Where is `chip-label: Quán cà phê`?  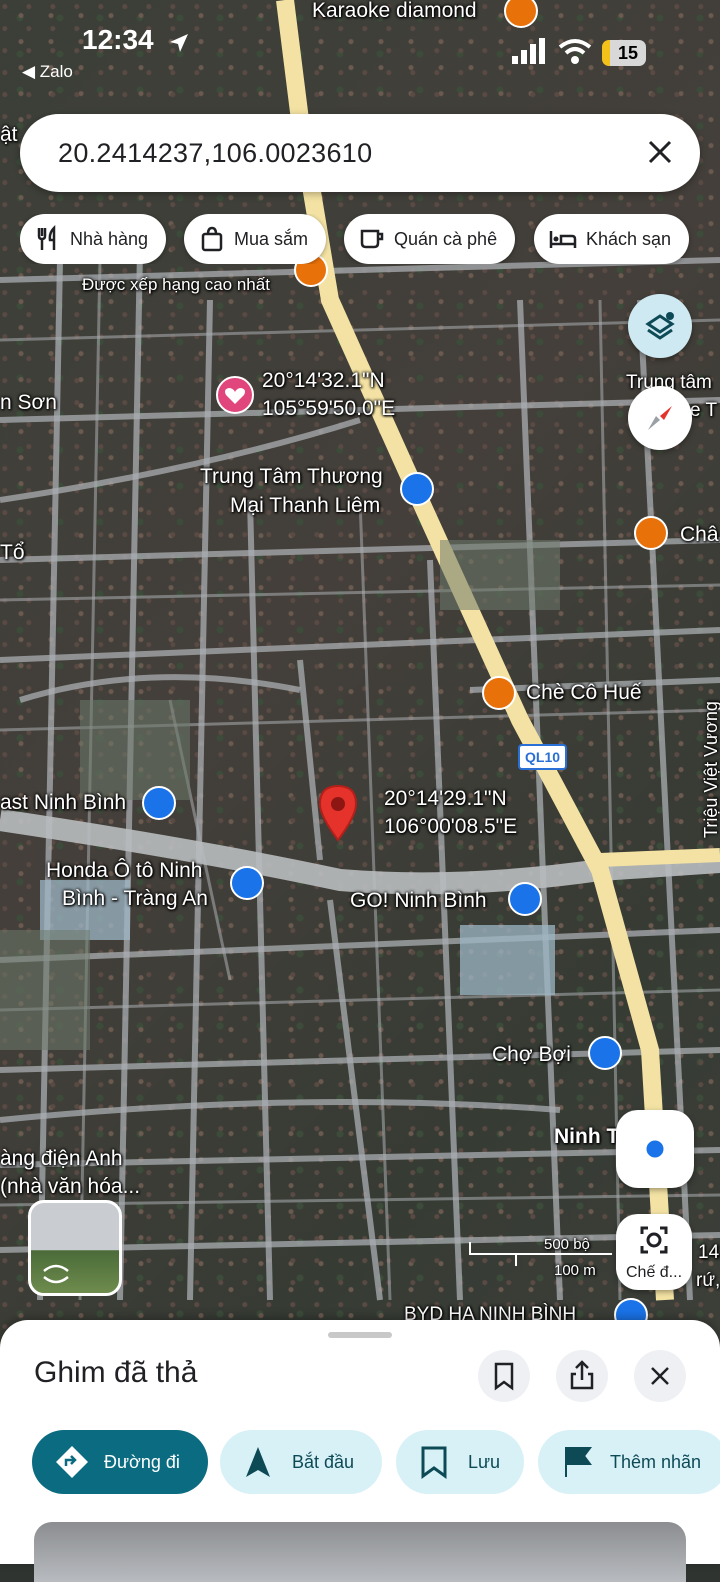 chip-label: Quán cà phê is located at coordinates (446, 238).